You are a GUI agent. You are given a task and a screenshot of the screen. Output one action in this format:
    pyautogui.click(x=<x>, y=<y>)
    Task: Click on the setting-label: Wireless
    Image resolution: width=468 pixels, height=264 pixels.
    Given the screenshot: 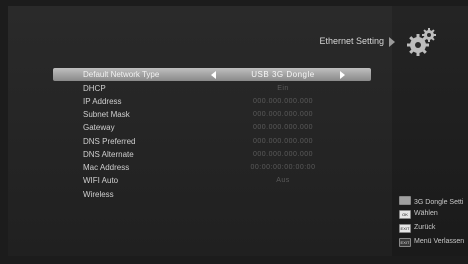 What is the action you would take?
    pyautogui.click(x=98, y=194)
    